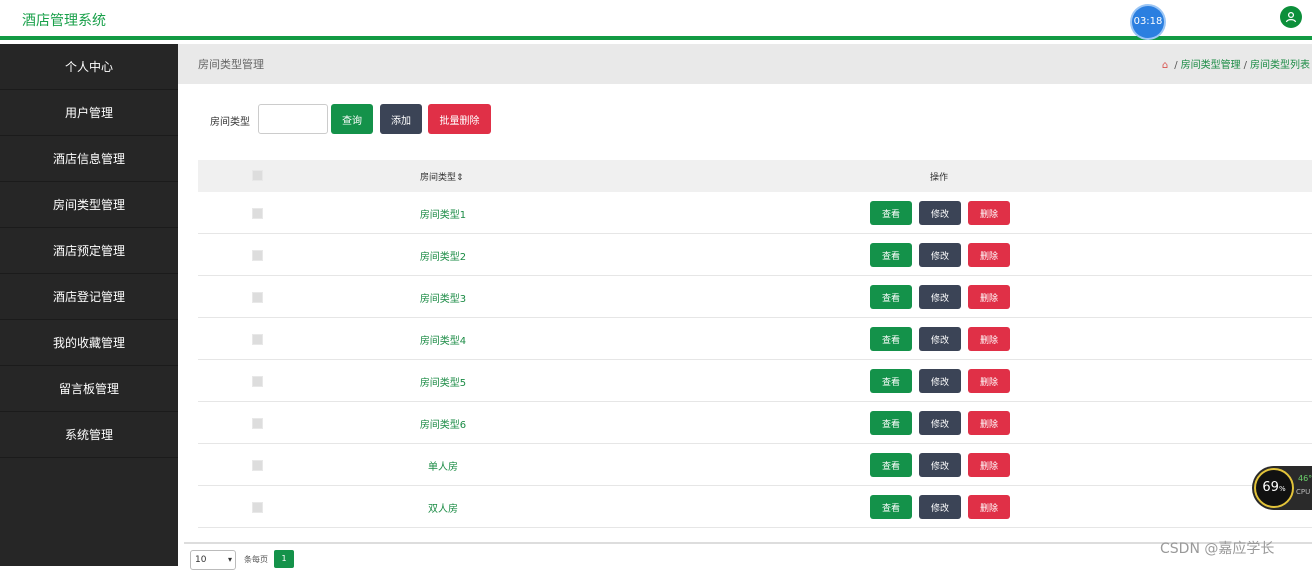 The height and width of the screenshot is (570, 1312). I want to click on cpu-usage-gauge: 69%, so click(1274, 488).